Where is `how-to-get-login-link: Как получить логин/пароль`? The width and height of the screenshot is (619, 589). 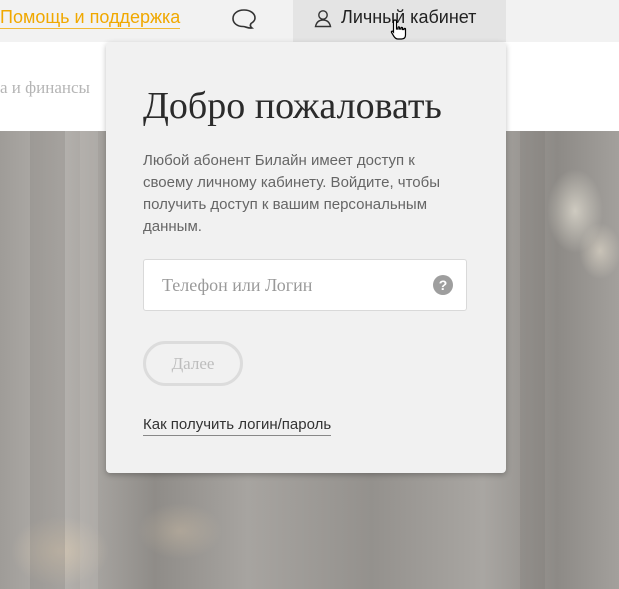 how-to-get-login-link: Как получить логин/пароль is located at coordinates (237, 425).